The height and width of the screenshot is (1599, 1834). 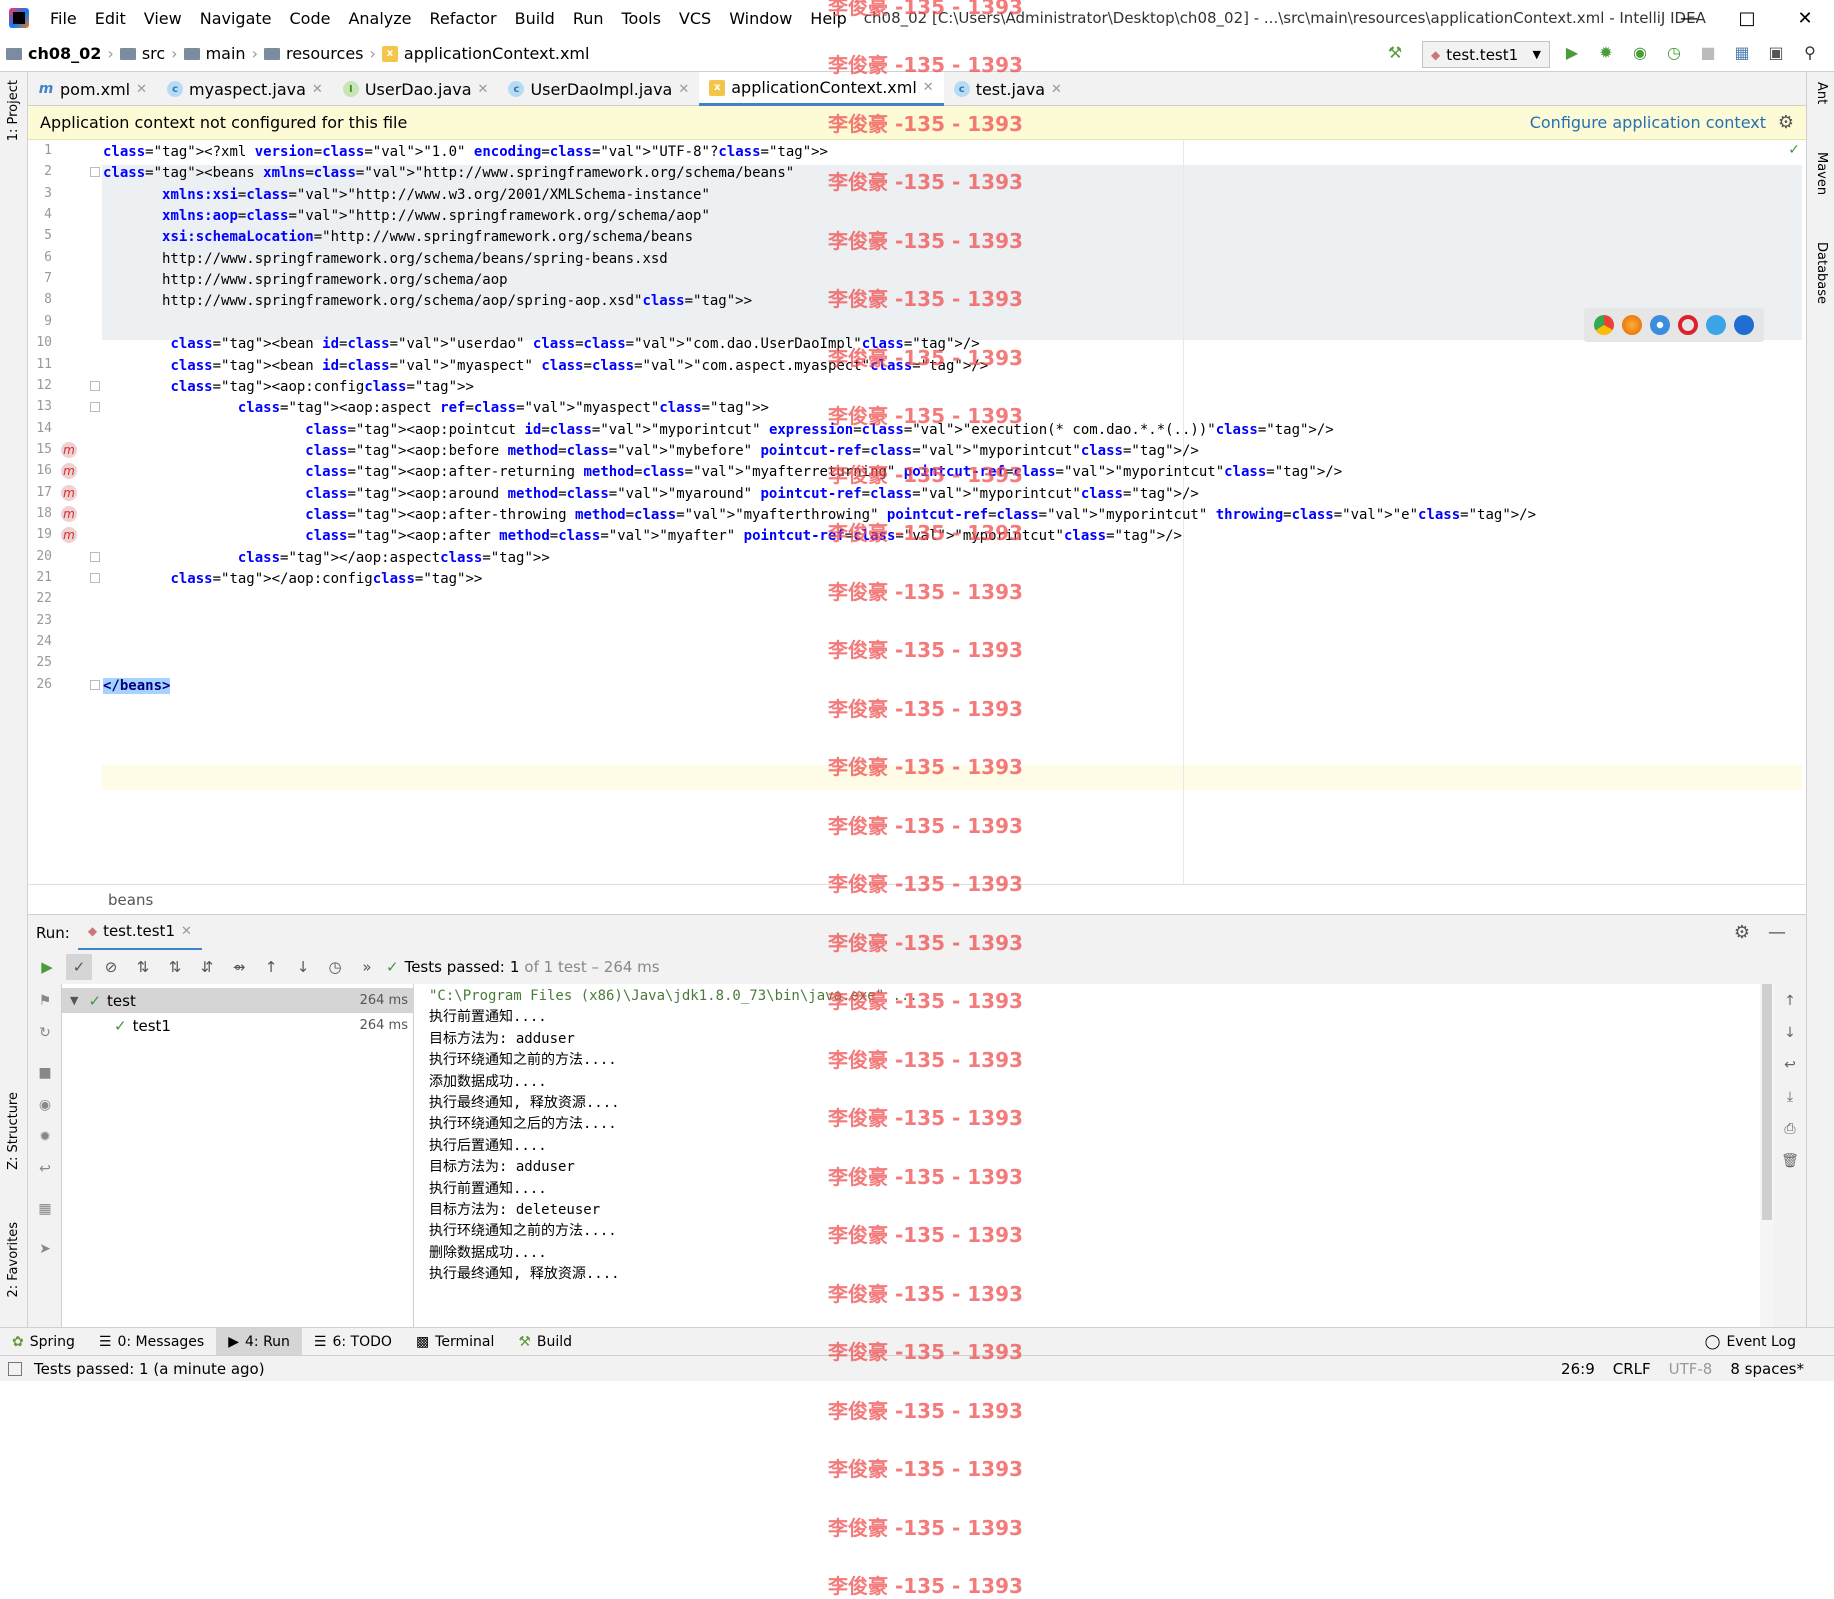 I want to click on terminal-tool-button: ▩ Terminal, so click(x=455, y=1342).